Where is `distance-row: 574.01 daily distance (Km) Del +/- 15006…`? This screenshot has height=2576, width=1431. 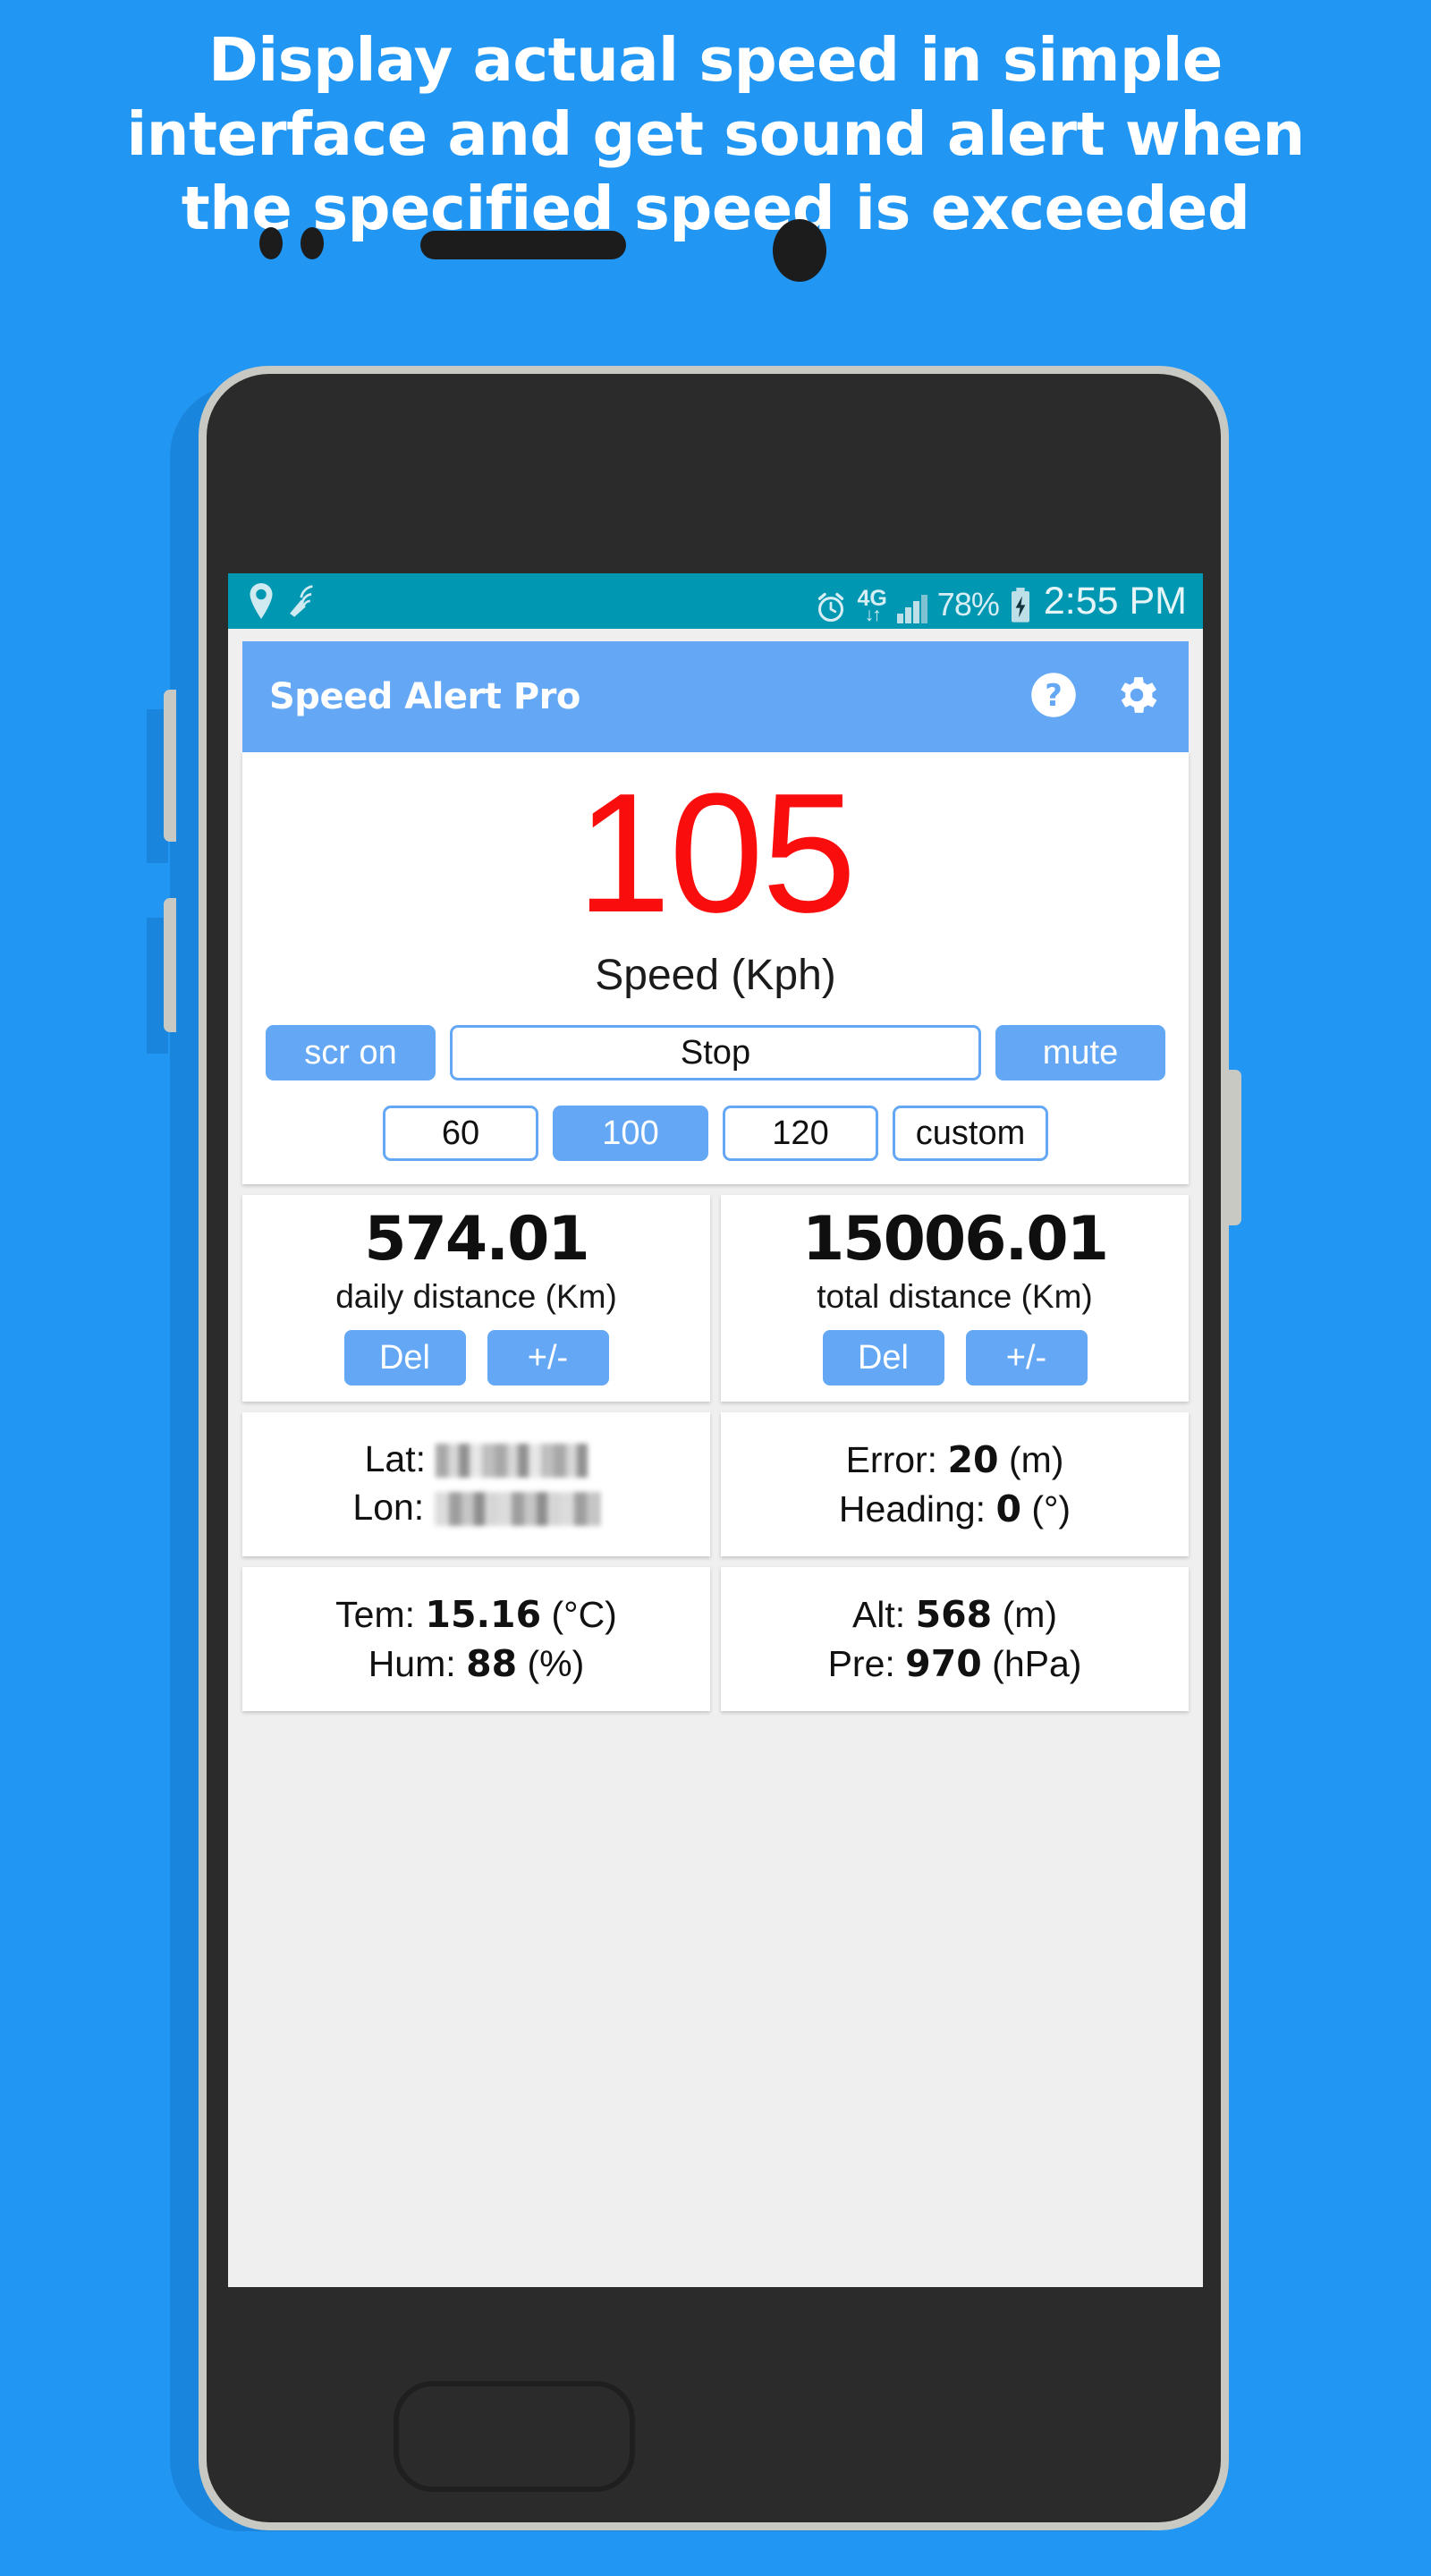 distance-row: 574.01 daily distance (Km) Del +/- 15006… is located at coordinates (716, 1298).